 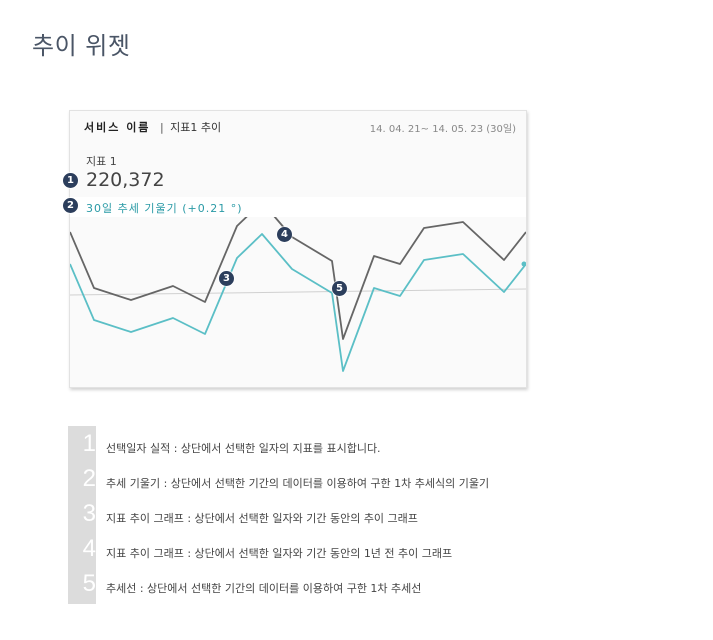 What do you see at coordinates (262, 518) in the screenshot?
I see `legend-text: 지표 추이 그래프 : 상단에서 선택한 일자와 기간 동안의 추이 그래프` at bounding box center [262, 518].